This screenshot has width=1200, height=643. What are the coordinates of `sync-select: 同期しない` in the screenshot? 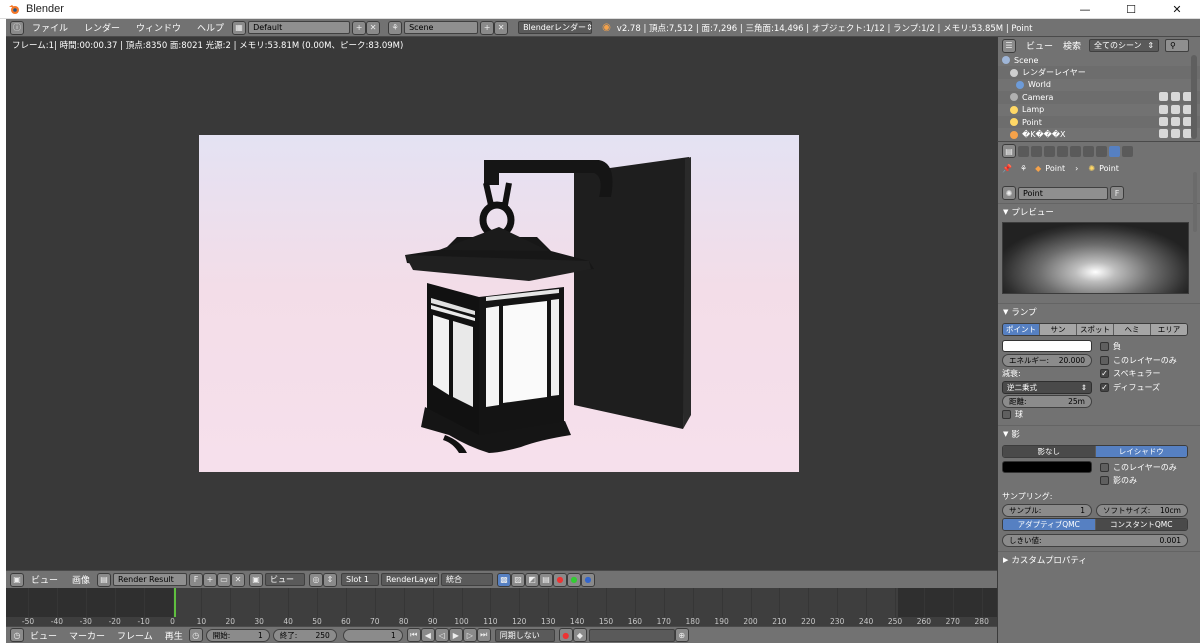 It's located at (524, 635).